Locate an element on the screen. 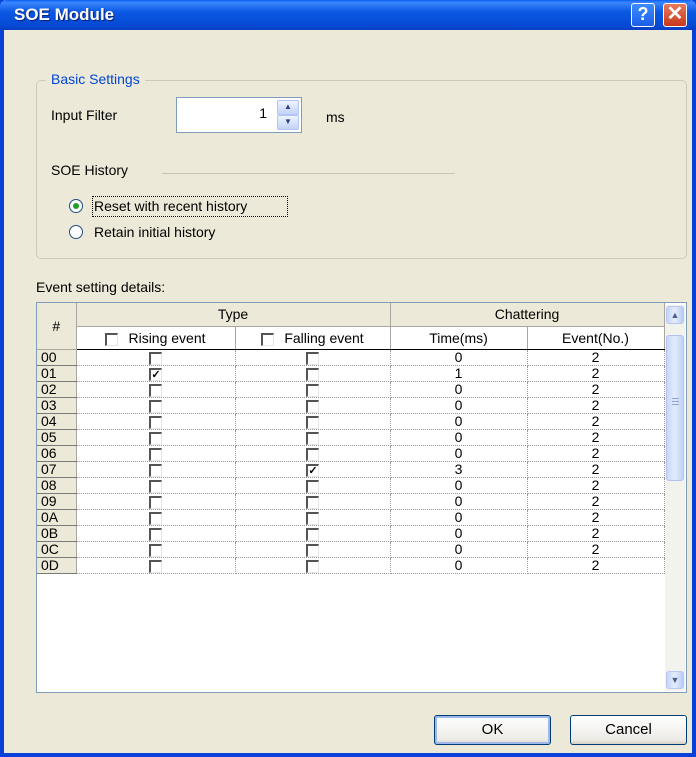 This screenshot has height=757, width=696. row-header: 07 is located at coordinates (57, 469).